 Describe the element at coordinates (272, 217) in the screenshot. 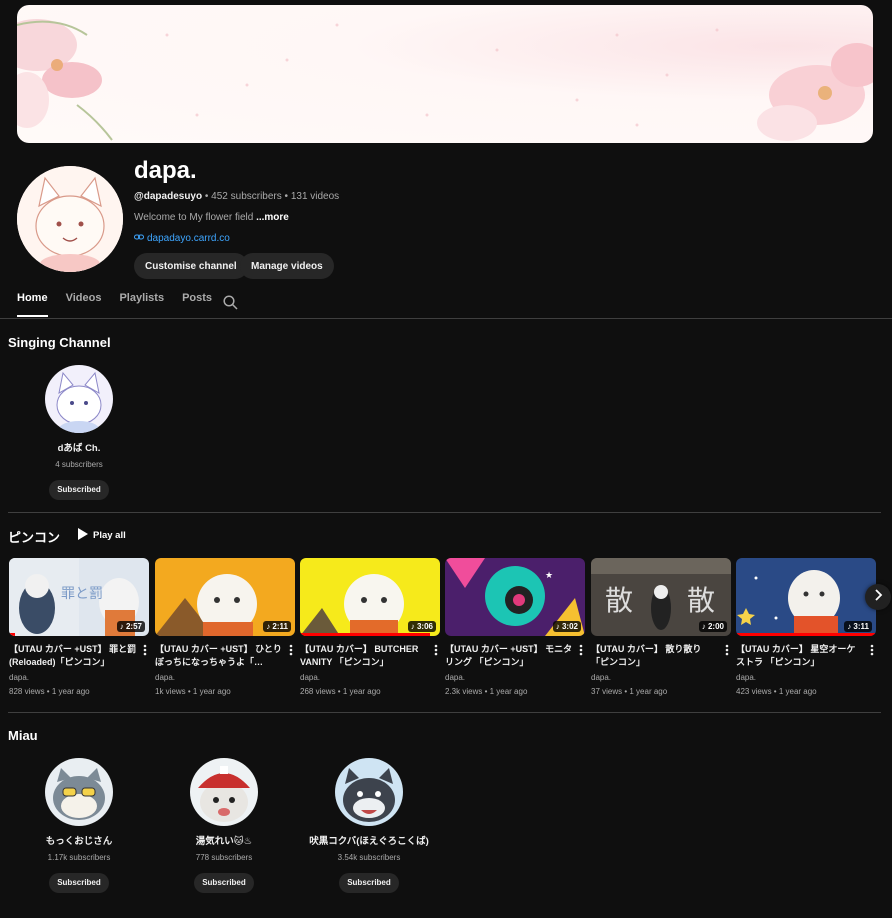

I see `more-link: ...more` at that location.